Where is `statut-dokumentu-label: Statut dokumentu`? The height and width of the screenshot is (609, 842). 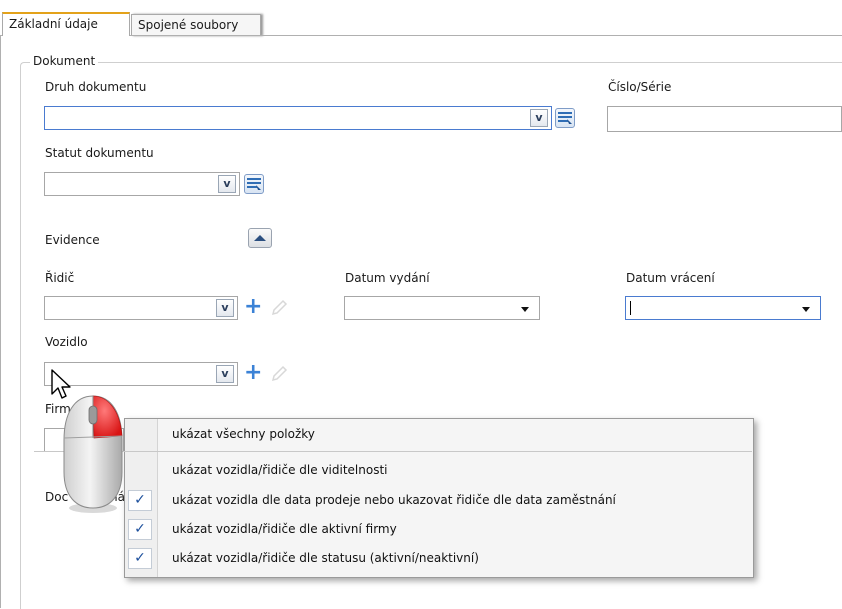
statut-dokumentu-label: Statut dokumentu is located at coordinates (99, 153).